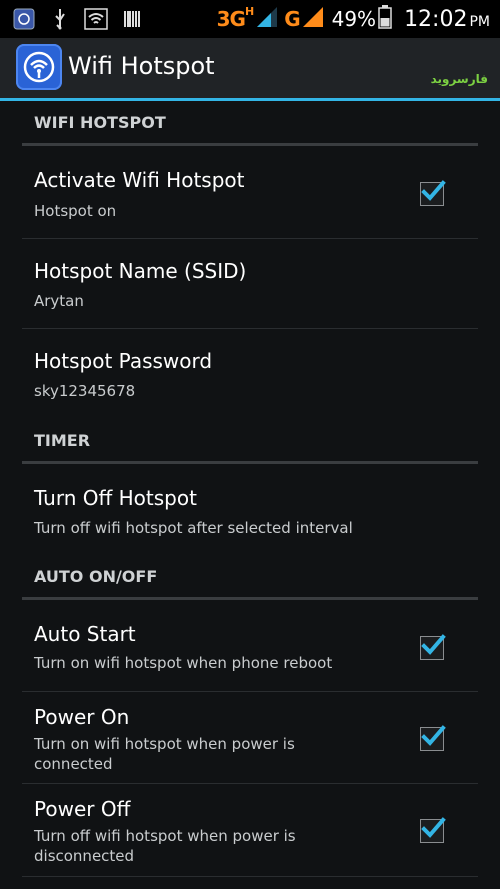 The image size is (500, 889). I want to click on clock-ampm: PM, so click(479, 21).